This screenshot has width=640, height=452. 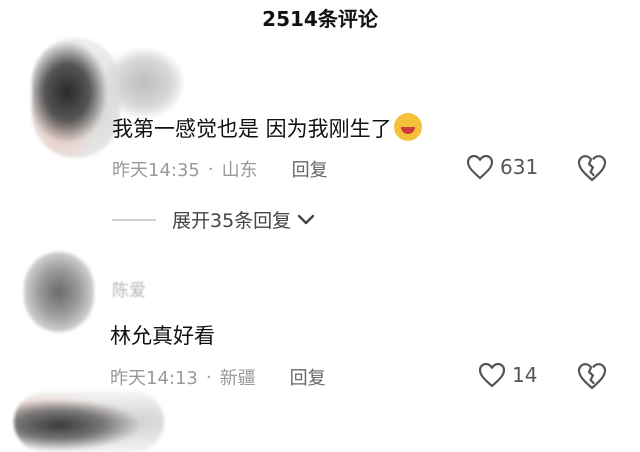 What do you see at coordinates (156, 170) in the screenshot?
I see `comment-time: 昨天14:35` at bounding box center [156, 170].